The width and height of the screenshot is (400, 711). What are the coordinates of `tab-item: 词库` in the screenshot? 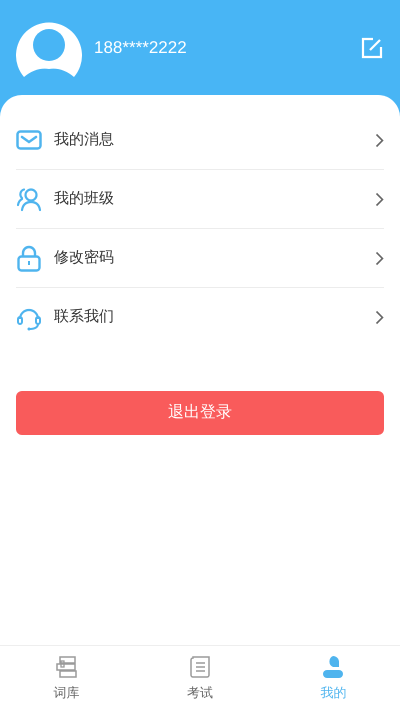 It's located at (67, 678).